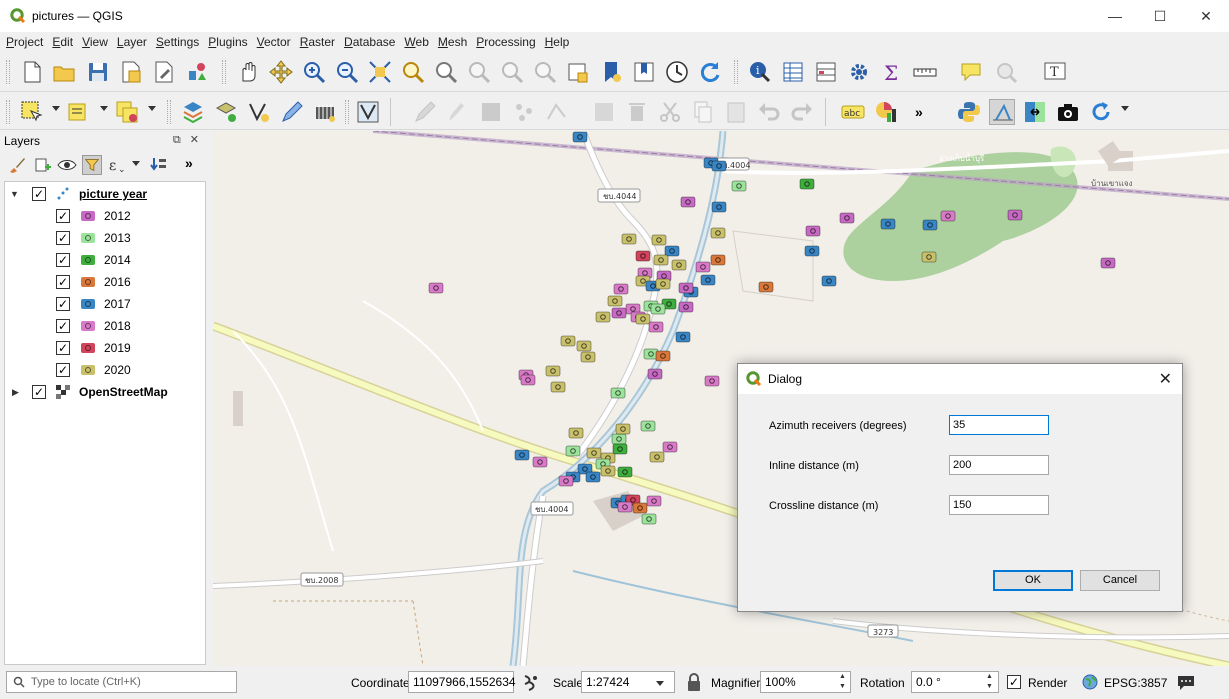 This screenshot has width=1229, height=699. What do you see at coordinates (281, 72) in the screenshot?
I see `pan-to-selection-icon` at bounding box center [281, 72].